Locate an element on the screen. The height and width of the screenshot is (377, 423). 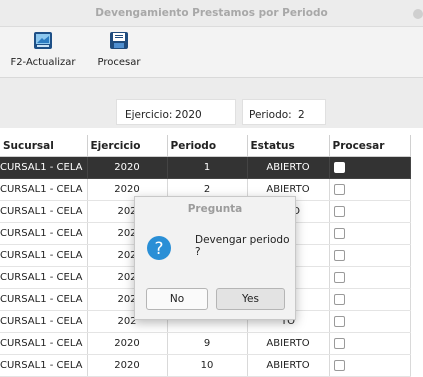
periodo-label: Periodo: is located at coordinates (270, 115).